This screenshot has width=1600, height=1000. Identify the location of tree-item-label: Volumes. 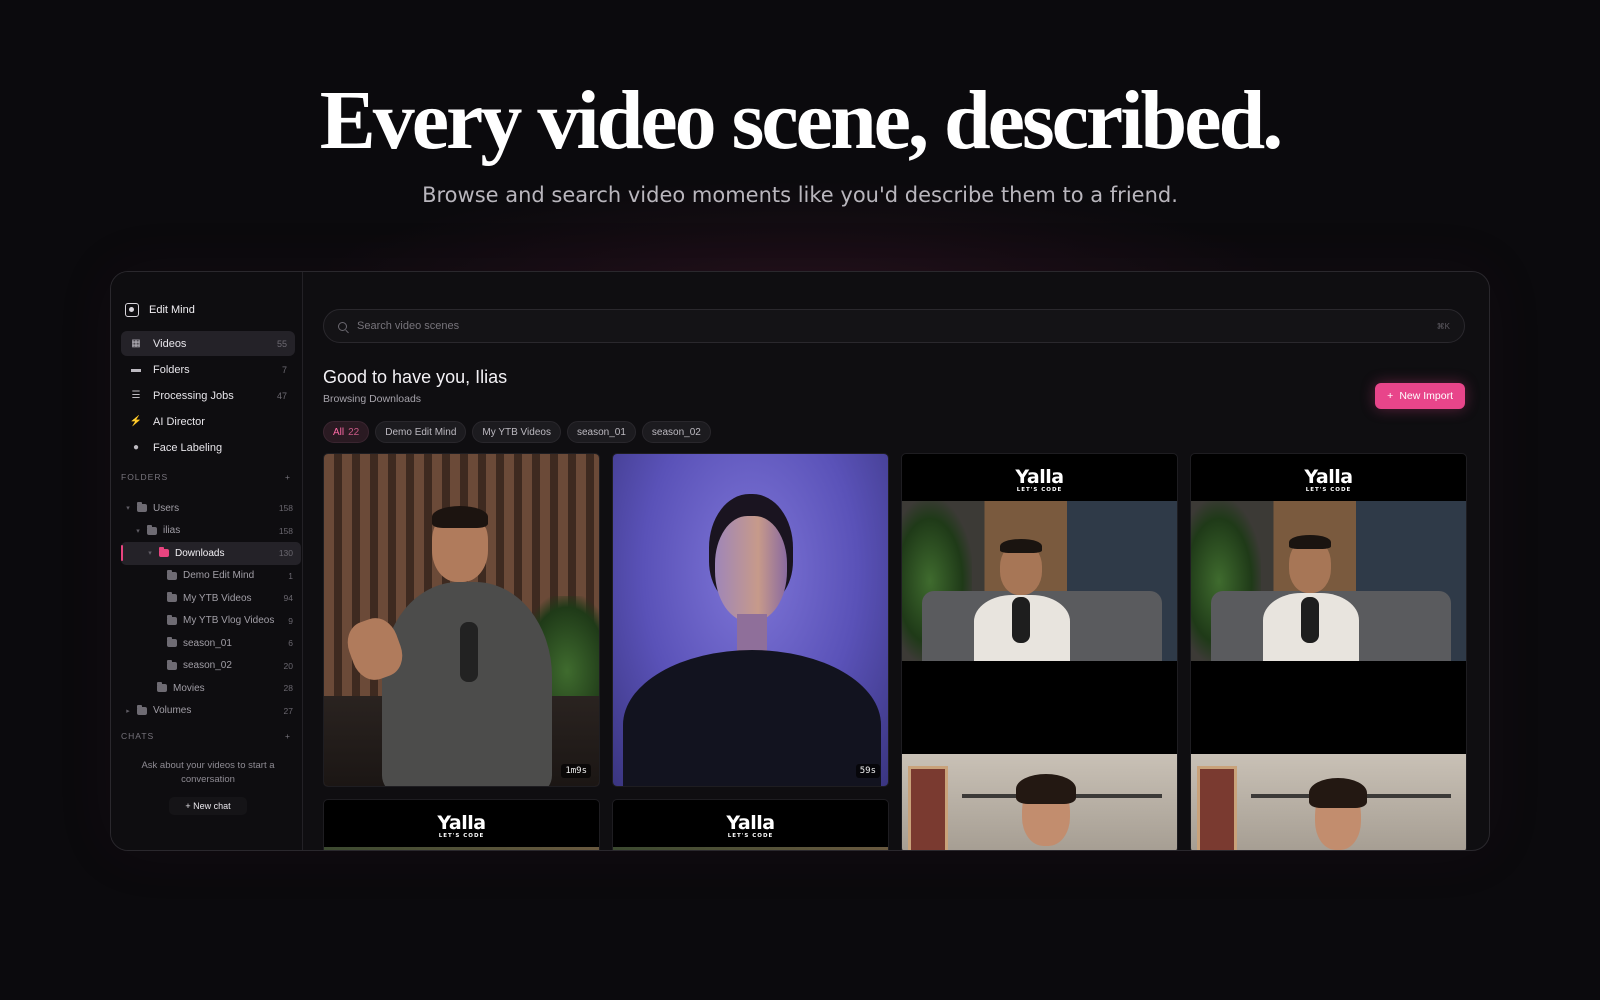
(172, 711).